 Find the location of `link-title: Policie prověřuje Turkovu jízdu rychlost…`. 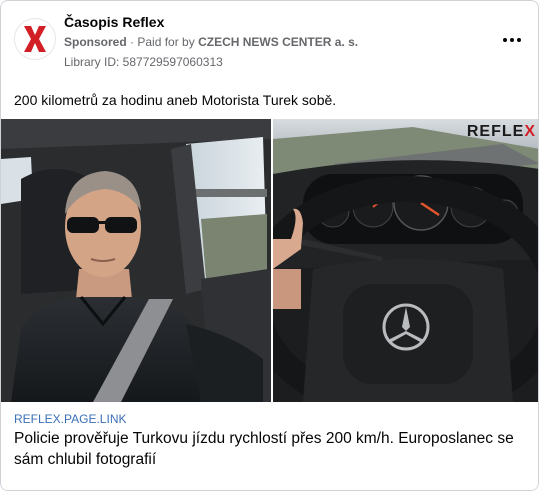

link-title: Policie prověřuje Turkovu jízdu rychlost… is located at coordinates (271, 449).